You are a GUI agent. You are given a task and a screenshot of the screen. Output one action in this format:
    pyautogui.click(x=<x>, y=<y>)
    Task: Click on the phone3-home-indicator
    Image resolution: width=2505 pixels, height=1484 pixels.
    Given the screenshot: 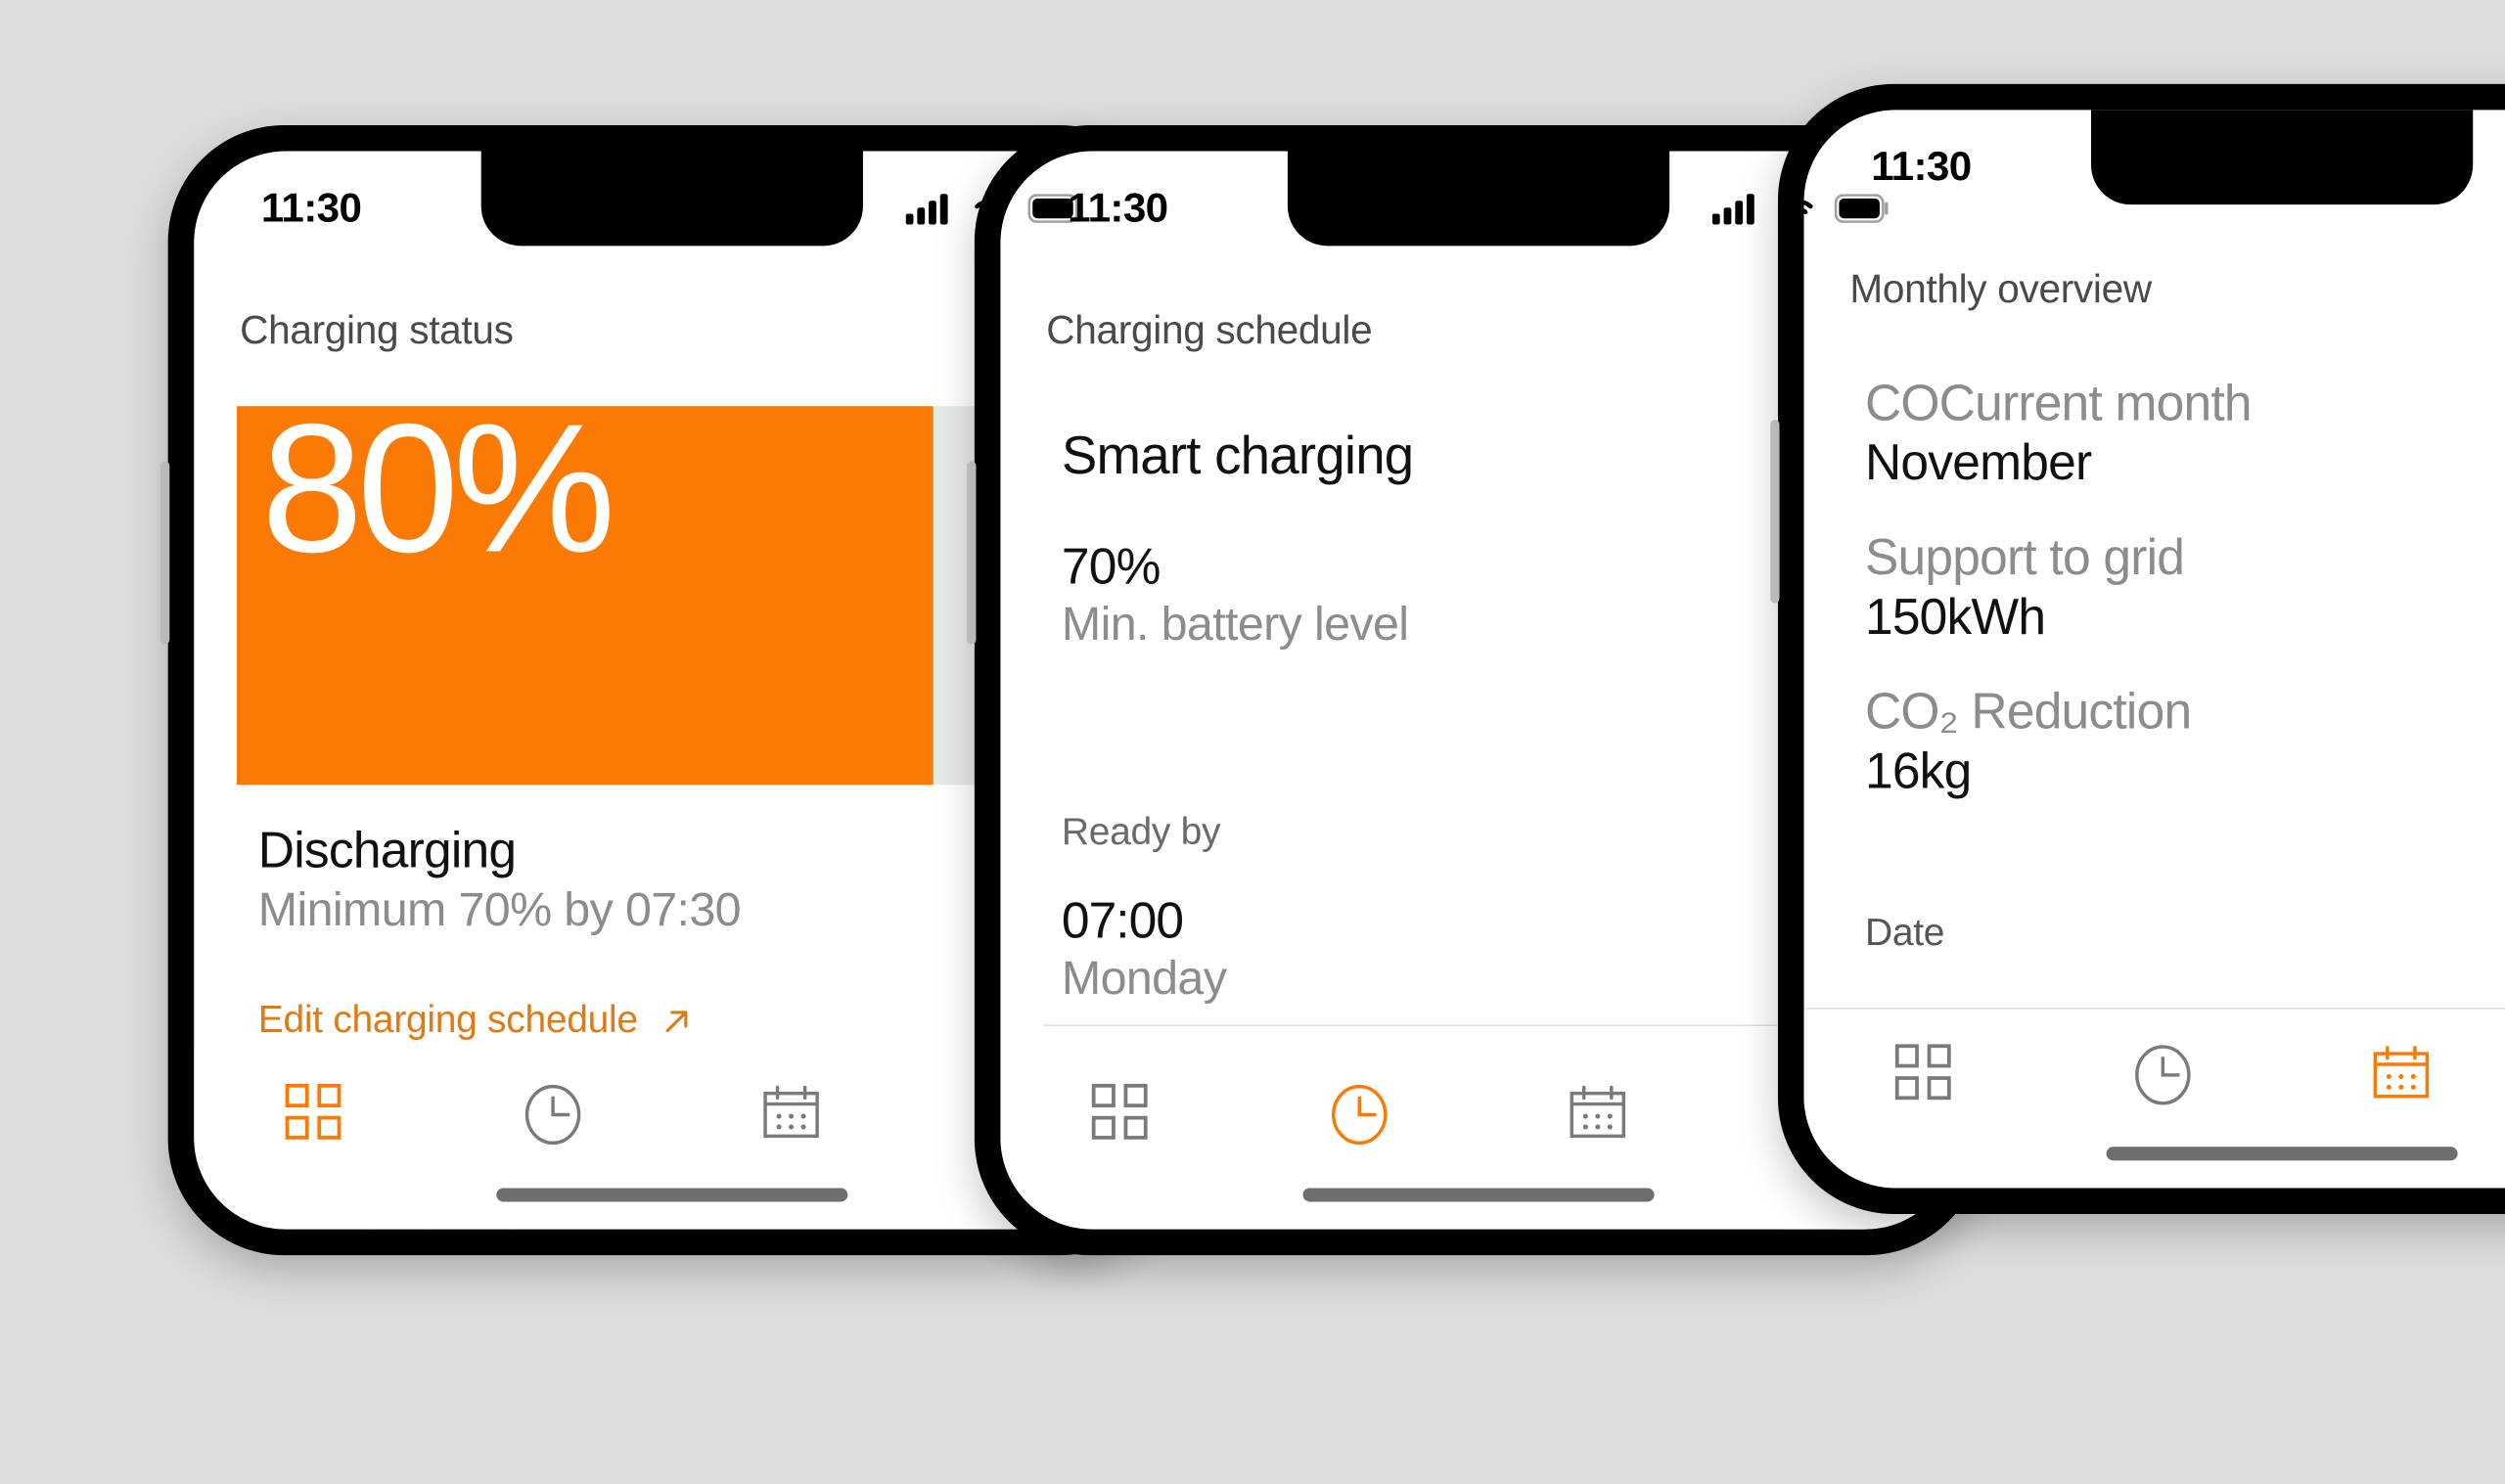 What is the action you would take?
    pyautogui.click(x=2282, y=1154)
    